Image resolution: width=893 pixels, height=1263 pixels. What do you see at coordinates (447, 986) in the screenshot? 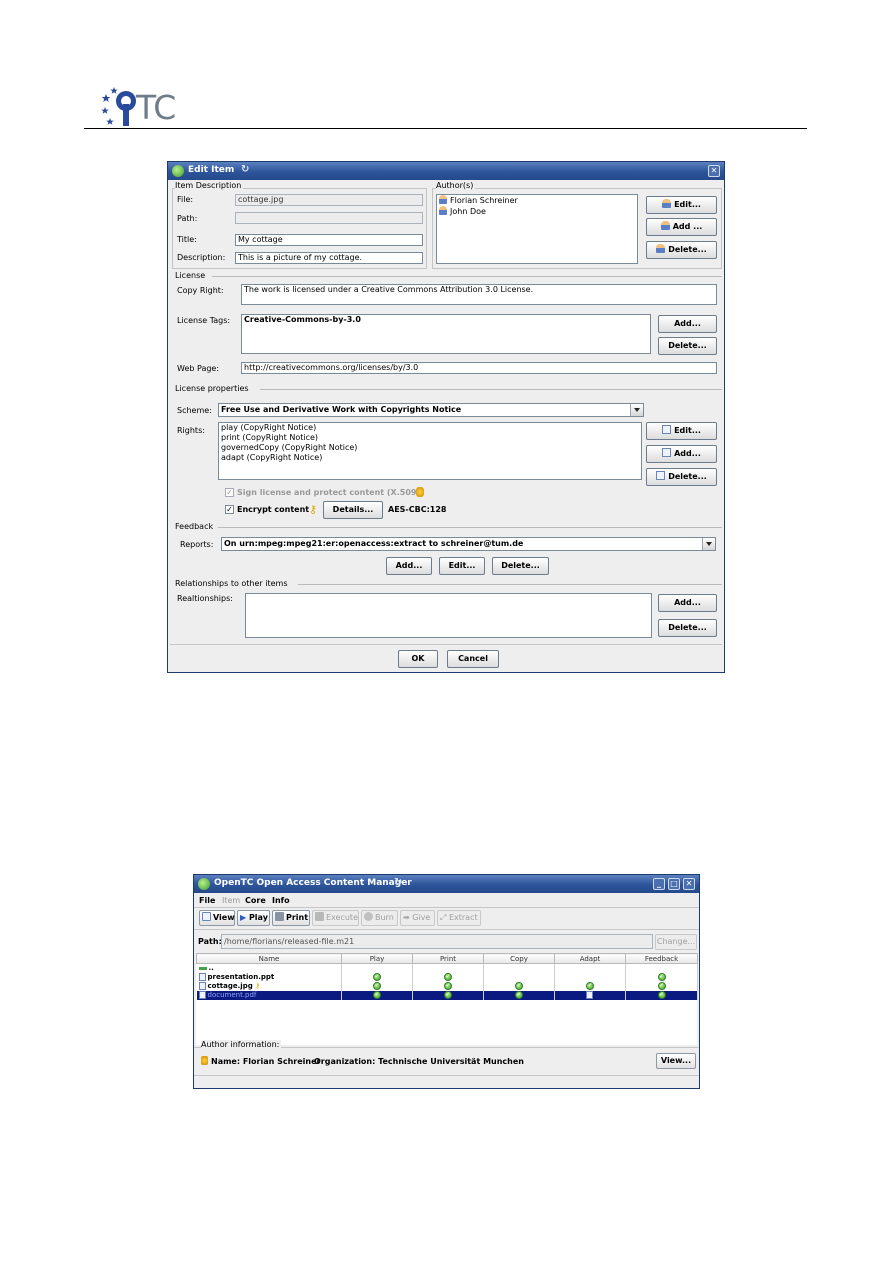
I see `table-row: cottage.jpg ⚷ ✓ ✓ ✓ ✓ ✓` at bounding box center [447, 986].